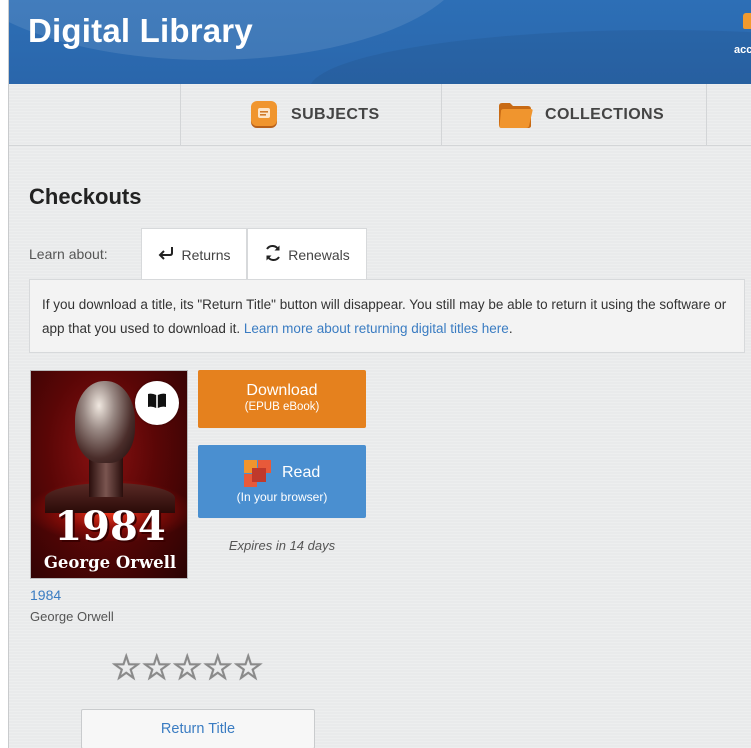 The image size is (751, 748). Describe the element at coordinates (206, 254) in the screenshot. I see `tab-returns-label: Returns` at that location.